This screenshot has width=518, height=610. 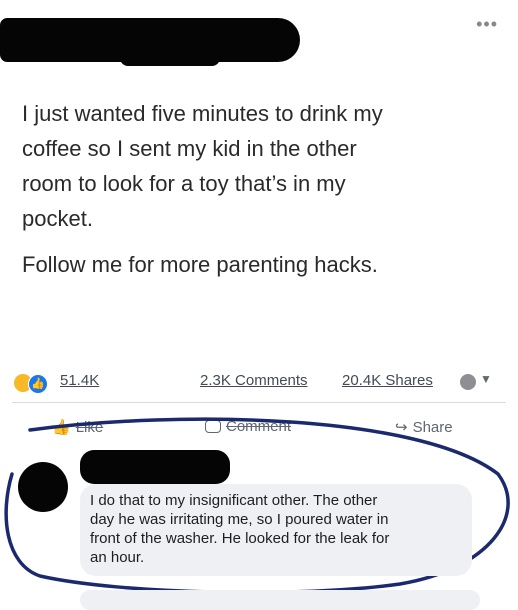 I want to click on post-line: pocket., so click(x=57, y=218).